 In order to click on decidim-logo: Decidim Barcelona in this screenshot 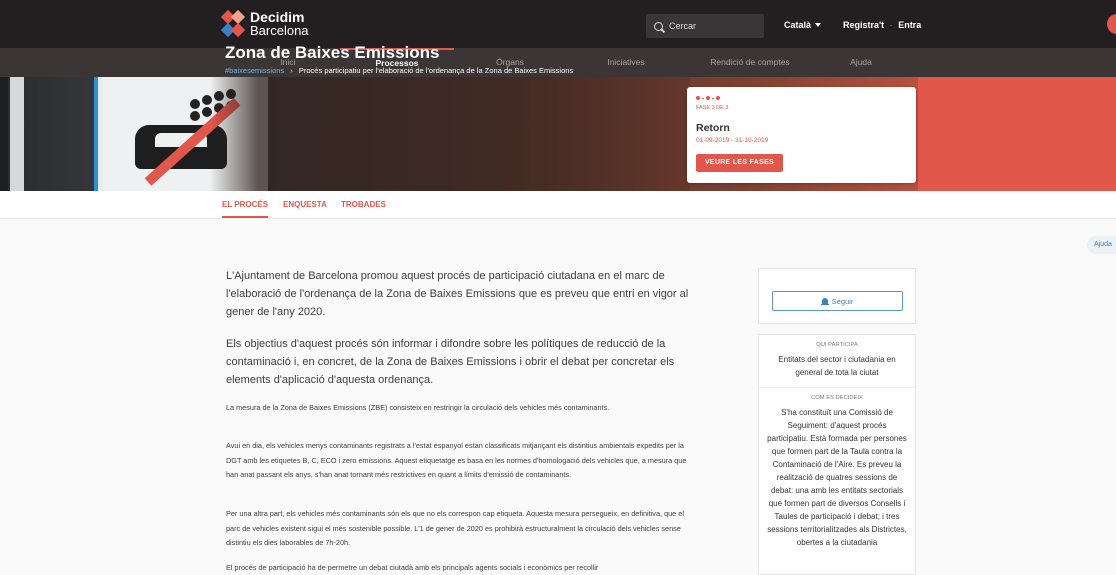, I will do `click(264, 23)`.